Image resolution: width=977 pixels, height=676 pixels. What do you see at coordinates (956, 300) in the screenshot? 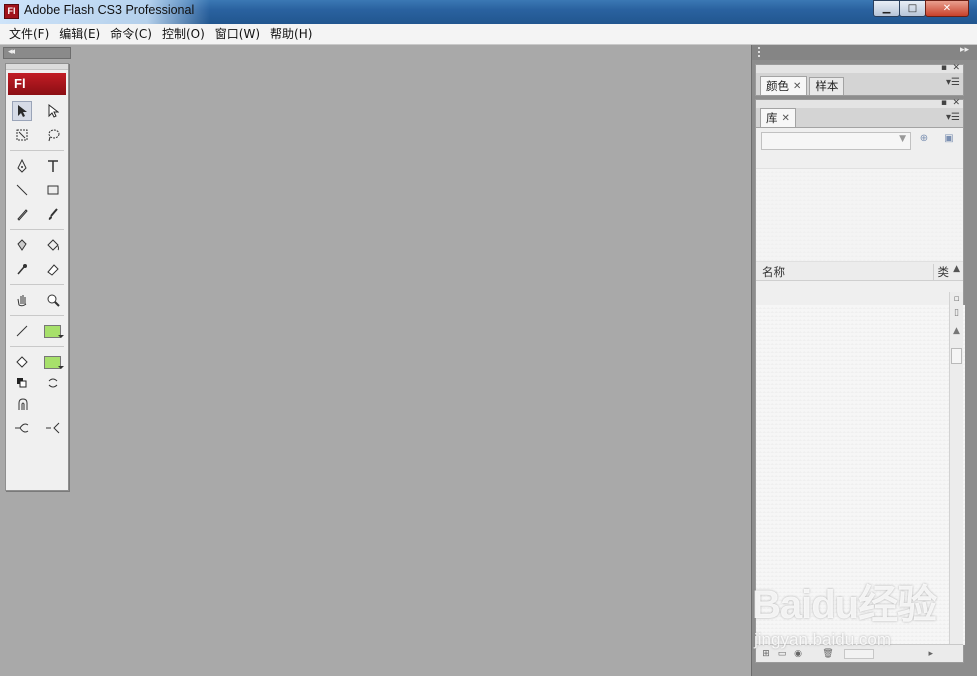
I see `scroll-icon: ▫` at bounding box center [956, 300].